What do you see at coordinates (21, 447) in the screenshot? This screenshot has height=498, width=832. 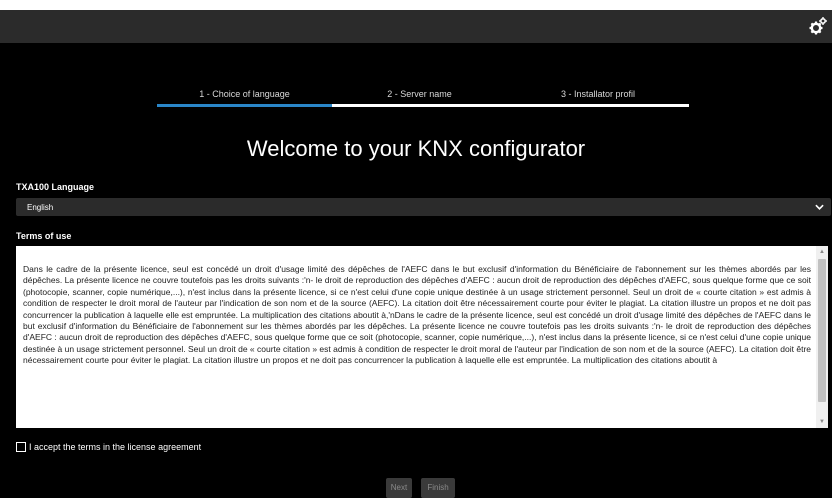 I see `accept-terms-checkbox` at bounding box center [21, 447].